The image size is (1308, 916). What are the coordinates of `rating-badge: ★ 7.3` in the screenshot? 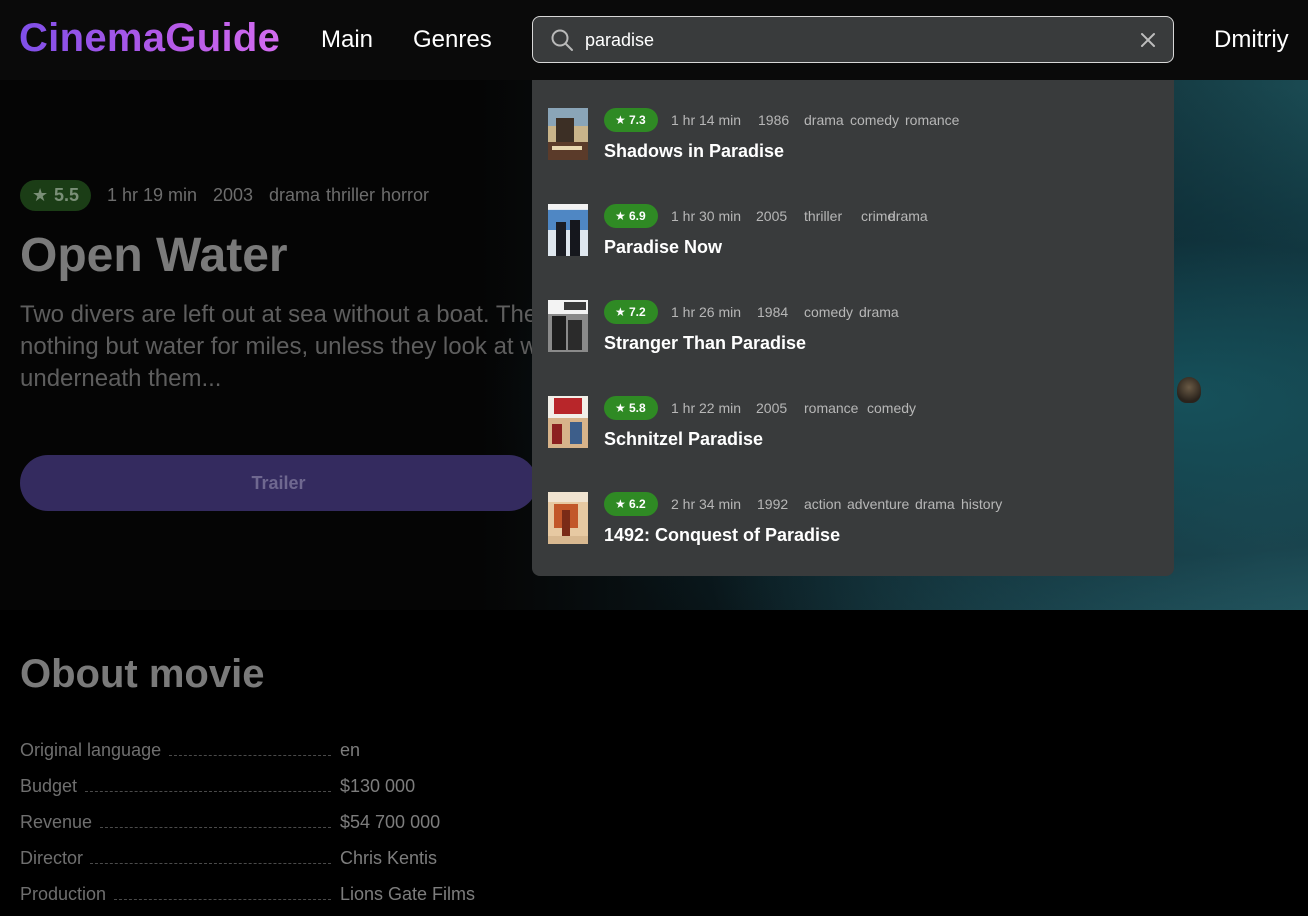 It's located at (631, 120).